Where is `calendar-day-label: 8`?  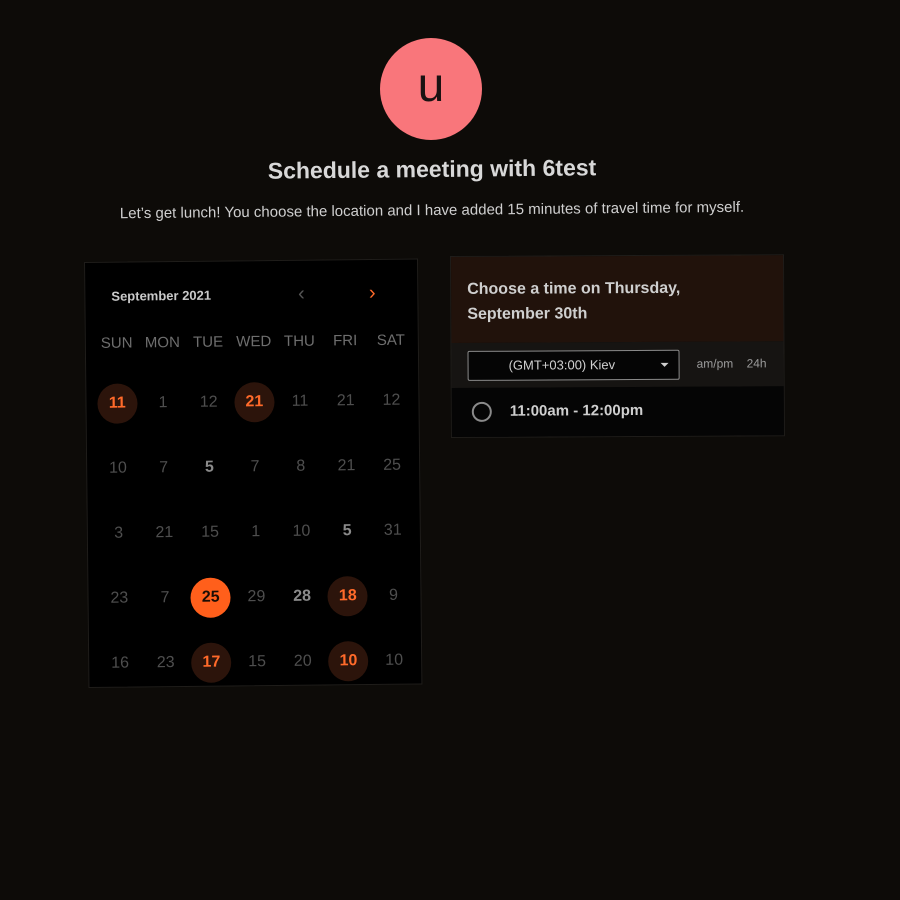 calendar-day-label: 8 is located at coordinates (301, 466).